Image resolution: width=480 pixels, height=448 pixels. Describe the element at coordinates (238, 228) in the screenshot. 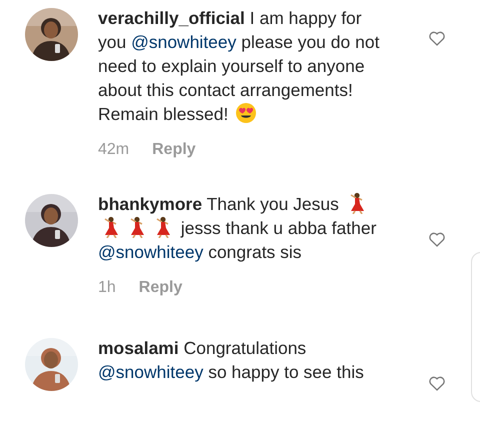

I see `comment-text: bhankymore Thank you Jesus jesss thank u abba father @snowhiteey congrats sis` at that location.